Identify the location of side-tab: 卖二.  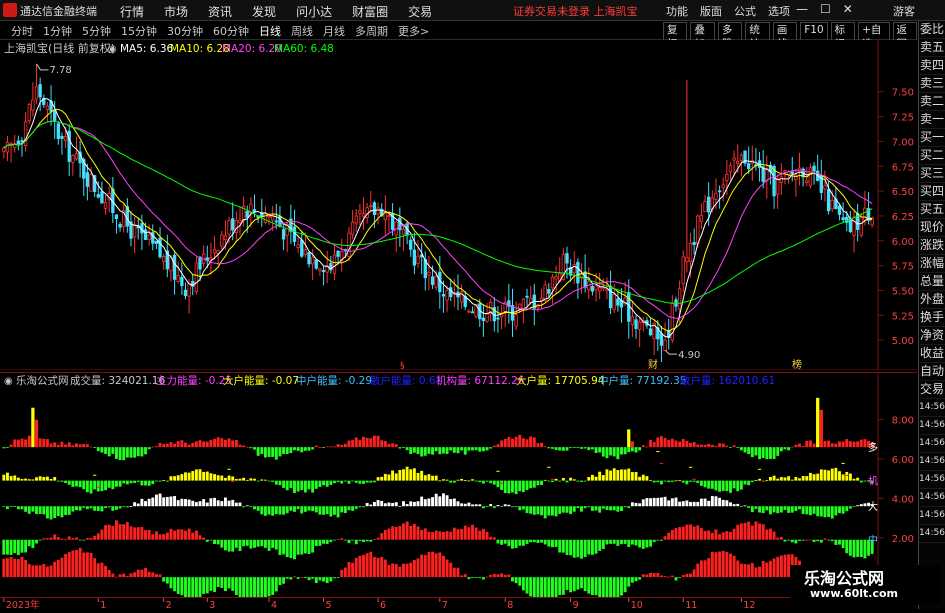
(932, 102).